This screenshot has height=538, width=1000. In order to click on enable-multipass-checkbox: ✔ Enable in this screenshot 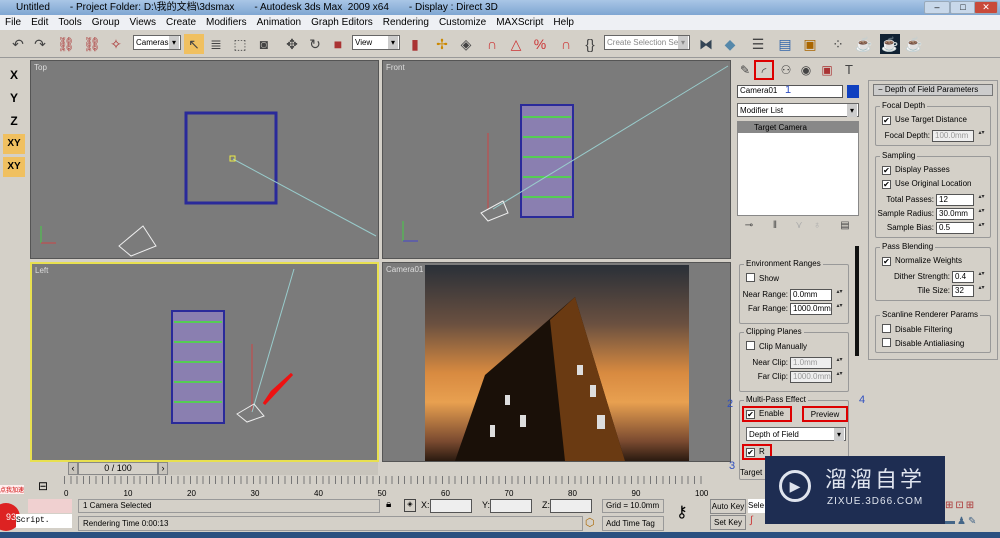, I will do `click(765, 414)`.